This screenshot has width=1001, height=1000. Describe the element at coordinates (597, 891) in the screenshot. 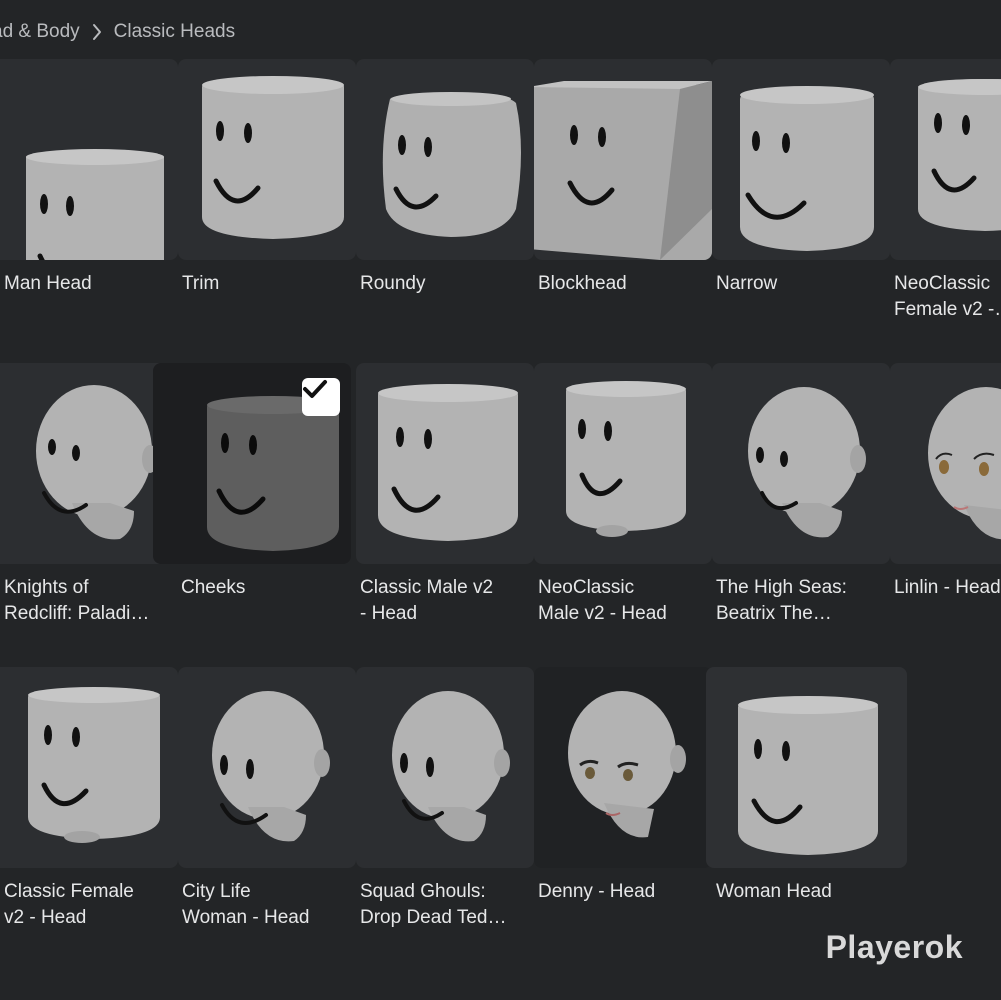

I see `item-label: Denny - Head` at that location.